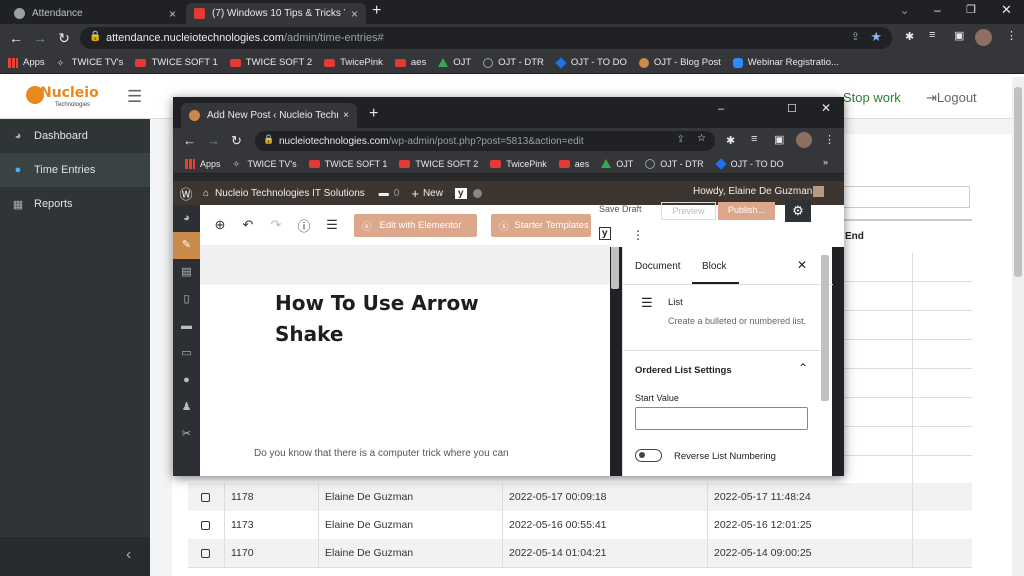 Image resolution: width=1024 pixels, height=576 pixels. Describe the element at coordinates (798, 211) in the screenshot. I see `settings-gear-icon: ⚙` at that location.